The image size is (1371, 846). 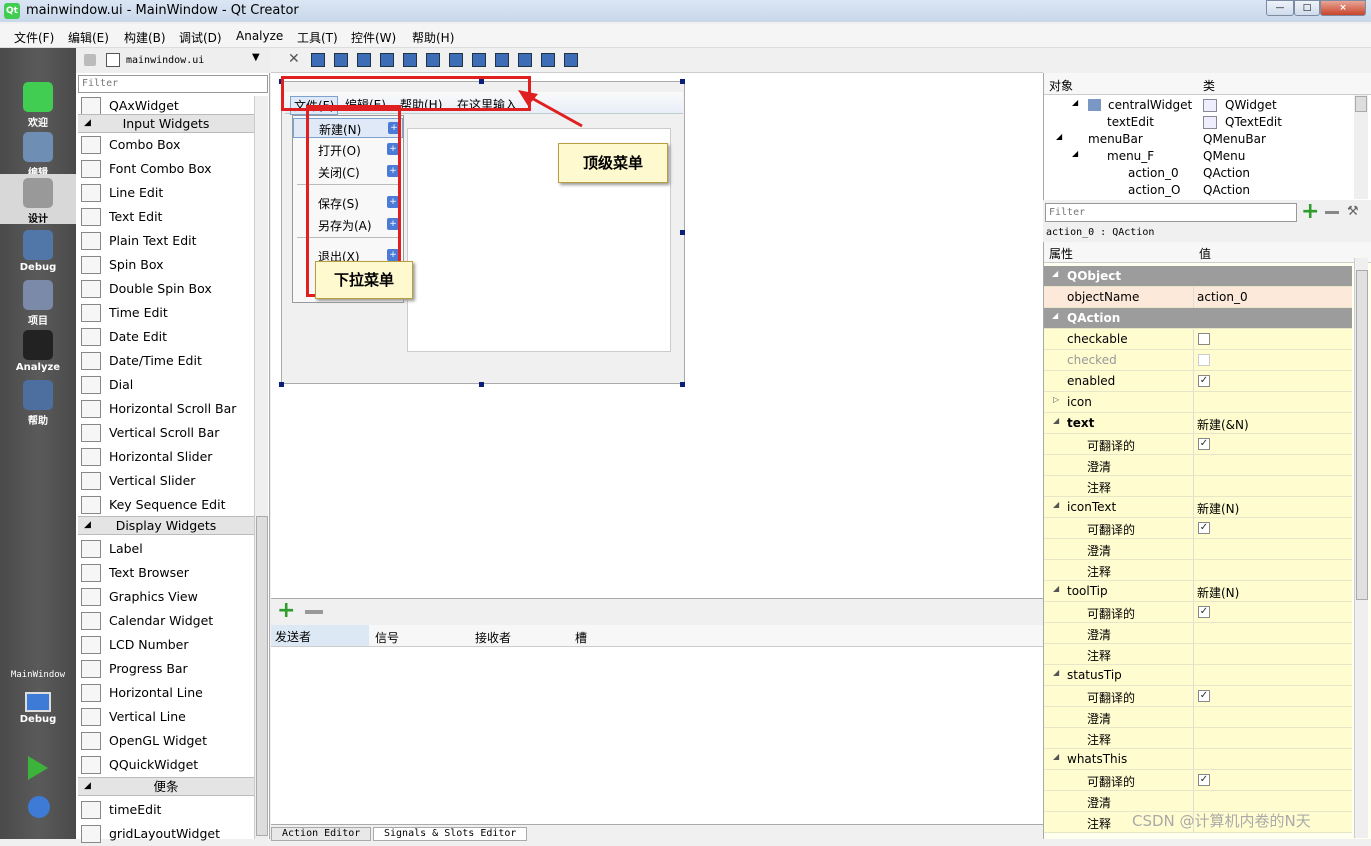 I want to click on time-edit-item: Time Edit, so click(x=166, y=313).